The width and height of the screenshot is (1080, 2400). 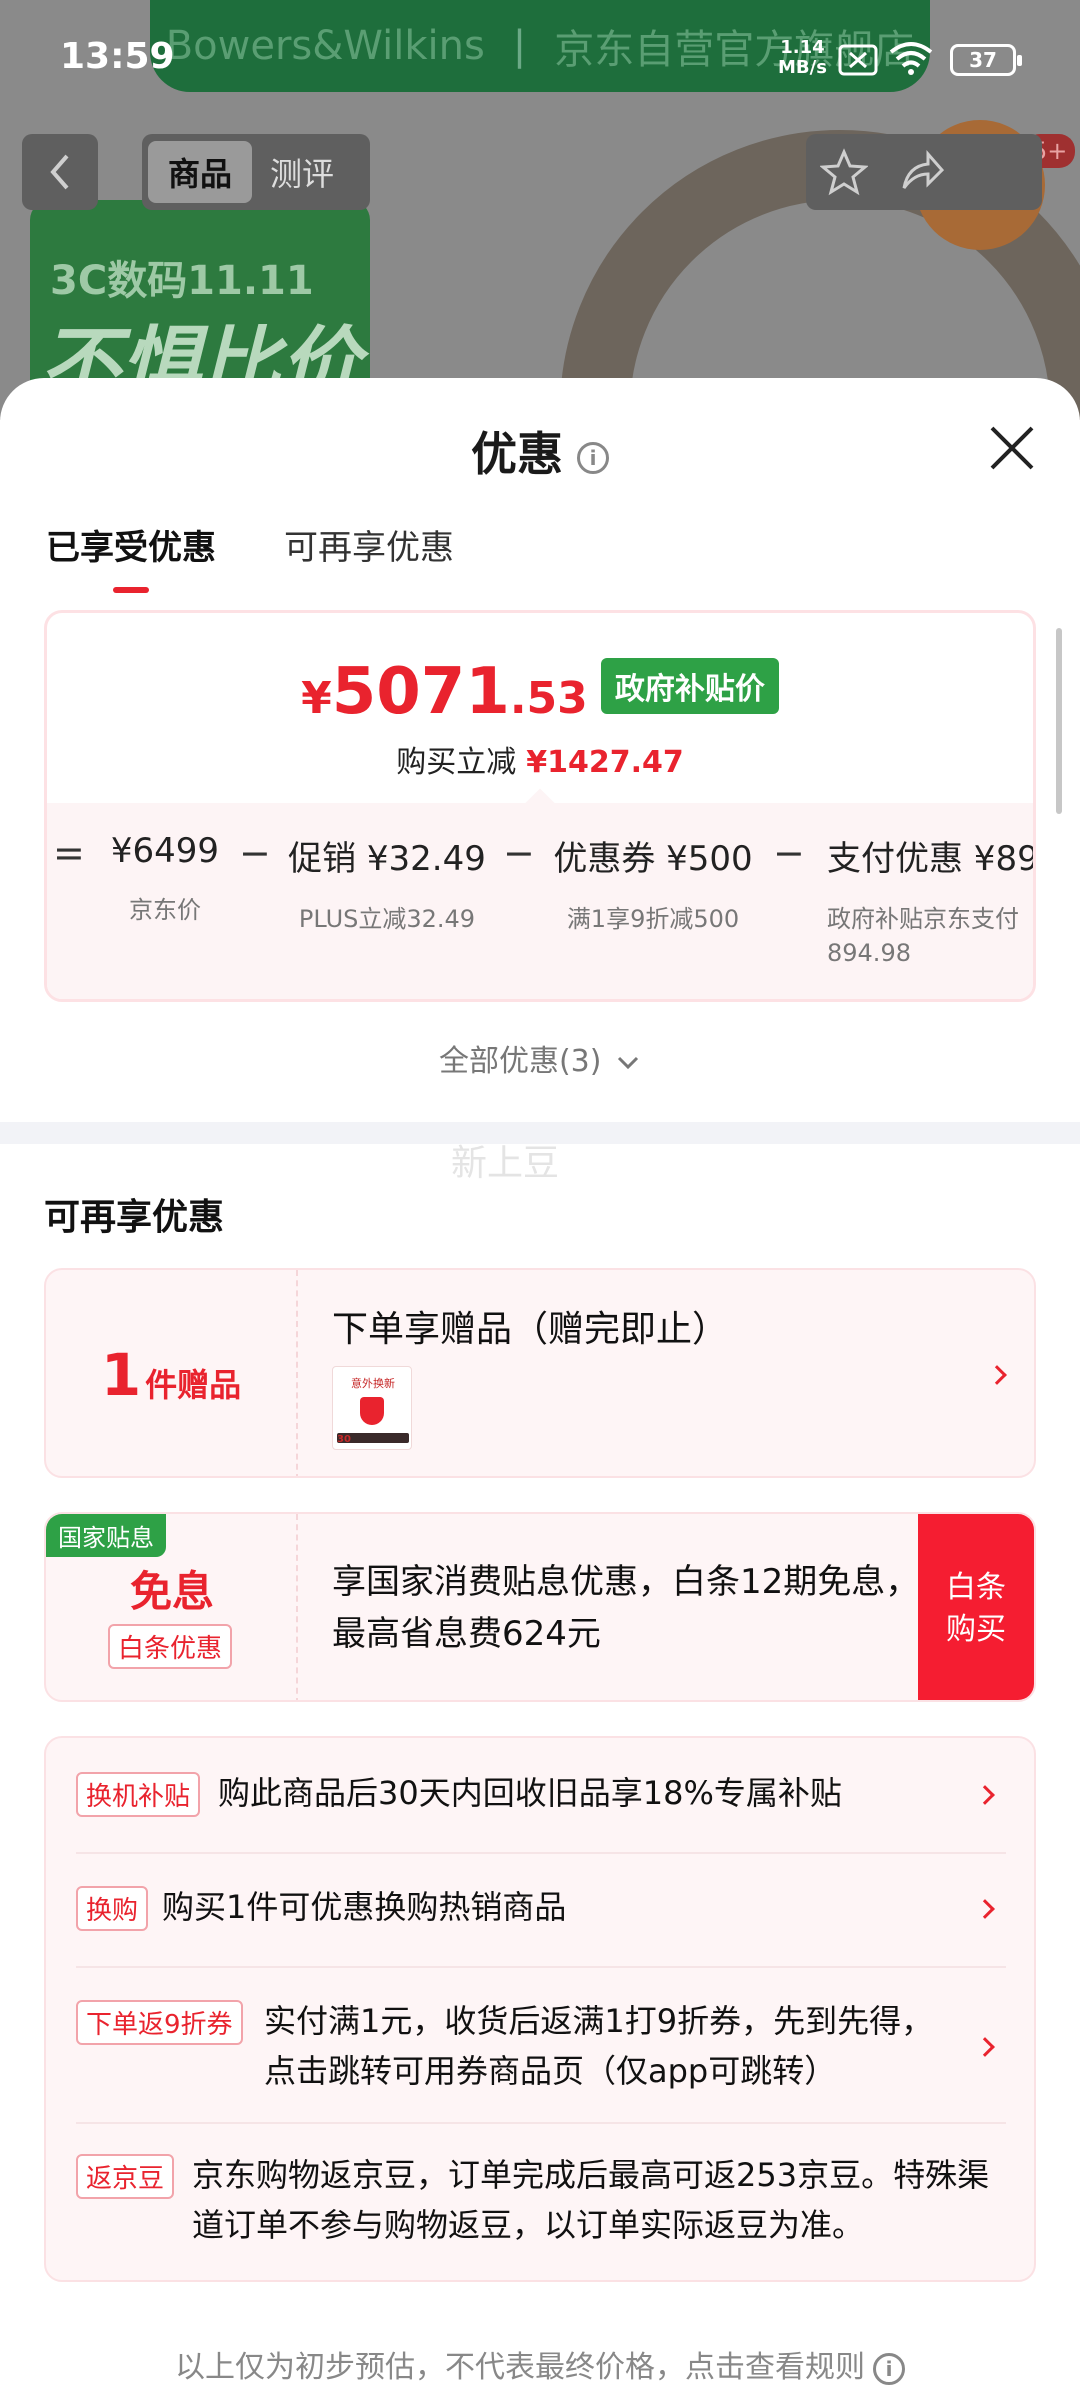 What do you see at coordinates (548, 698) in the screenshot?
I see `price-decimal: .53` at bounding box center [548, 698].